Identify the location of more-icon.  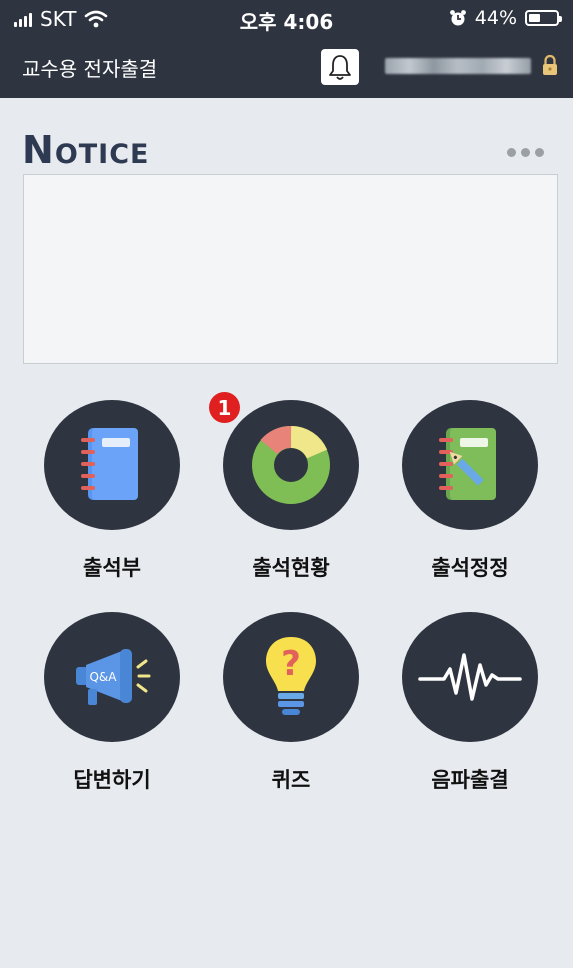
(525, 152).